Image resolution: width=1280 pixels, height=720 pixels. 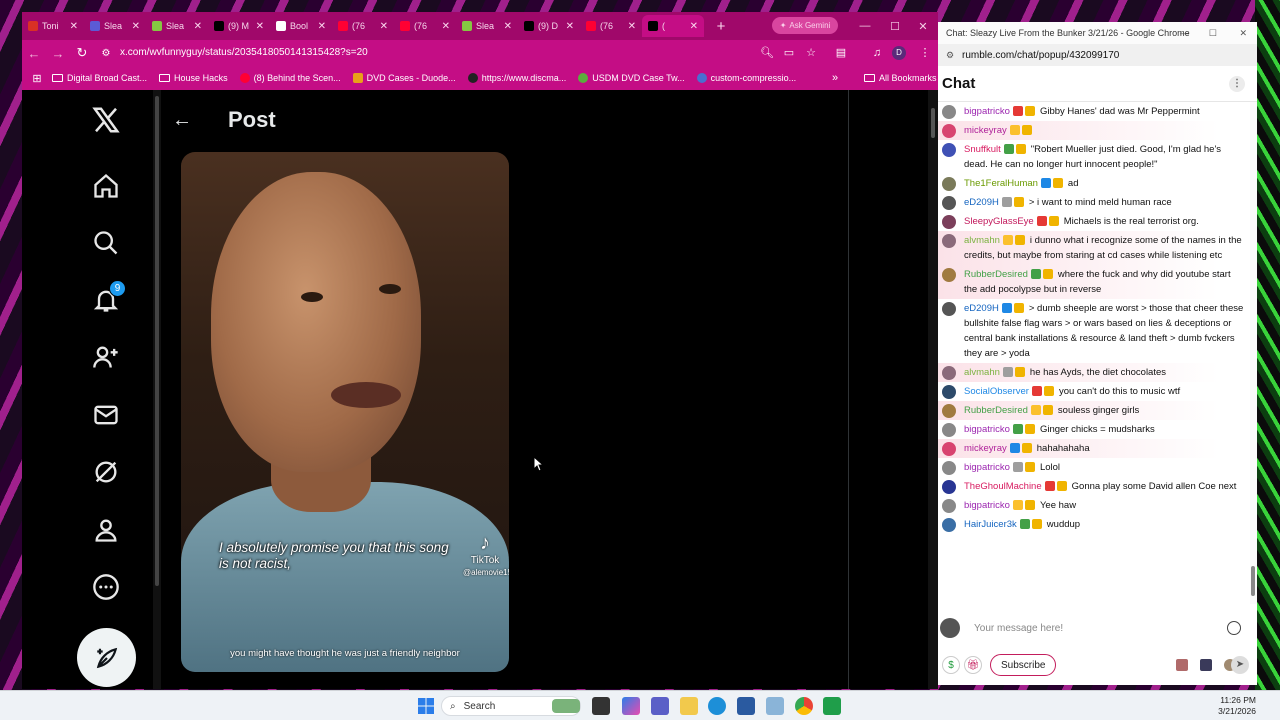 What do you see at coordinates (951, 665) in the screenshot?
I see `dollar-rant-icon: $` at bounding box center [951, 665].